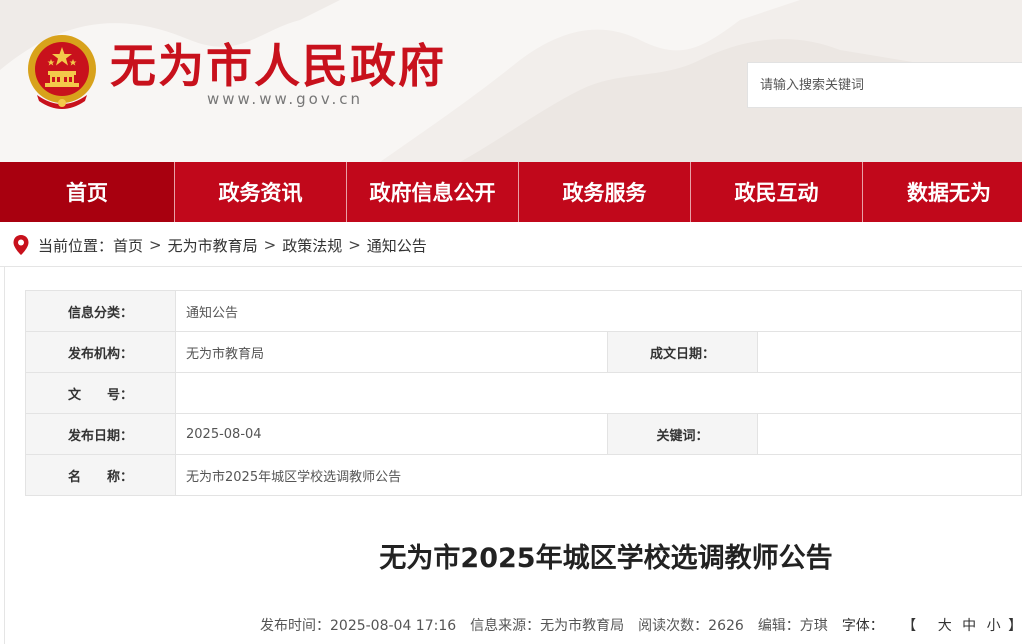 The height and width of the screenshot is (644, 1022). What do you see at coordinates (945, 626) in the screenshot?
I see `font-size-large-button: 大` at bounding box center [945, 626].